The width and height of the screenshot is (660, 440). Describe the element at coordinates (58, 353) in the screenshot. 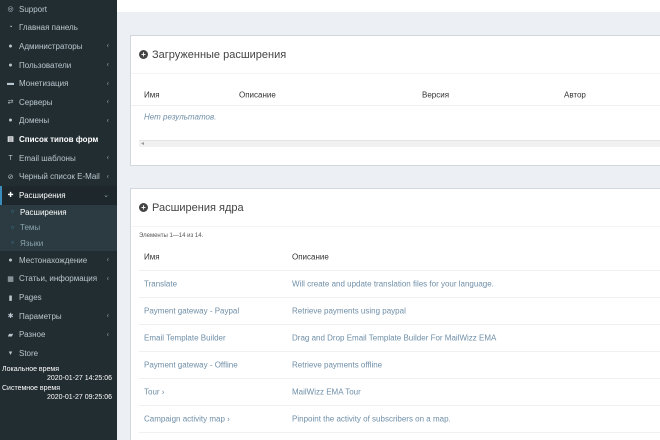

I see `sidebar-item-store: ▾ Store` at that location.